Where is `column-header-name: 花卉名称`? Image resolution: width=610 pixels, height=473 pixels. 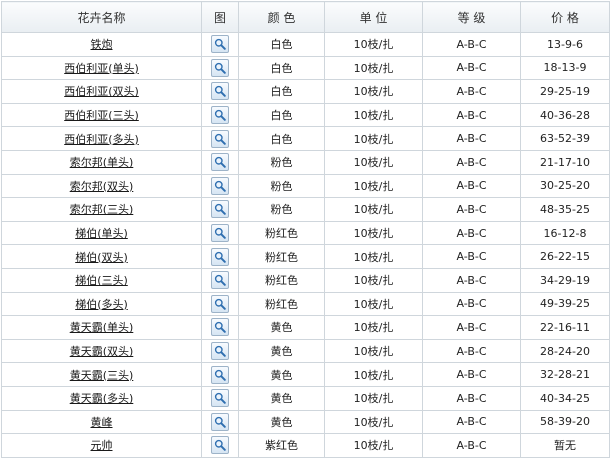
column-header-name: 花卉名称 is located at coordinates (101, 17).